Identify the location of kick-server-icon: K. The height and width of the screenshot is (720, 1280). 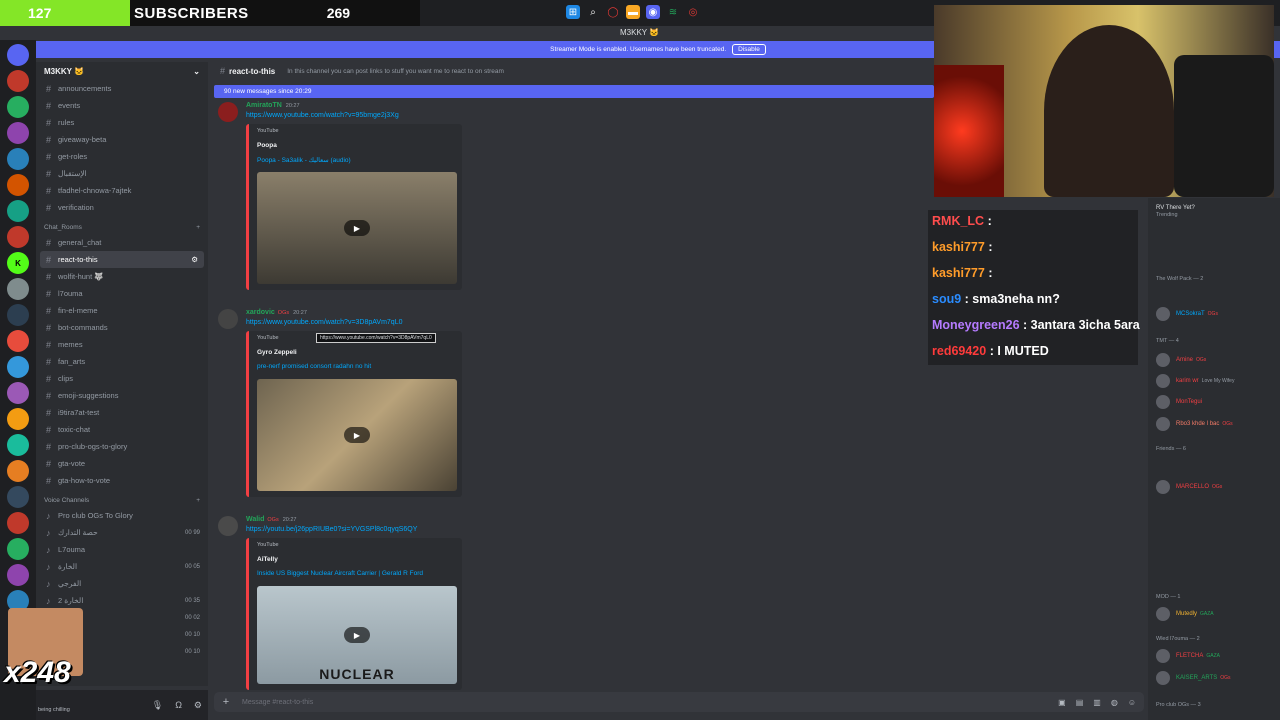
(18, 263).